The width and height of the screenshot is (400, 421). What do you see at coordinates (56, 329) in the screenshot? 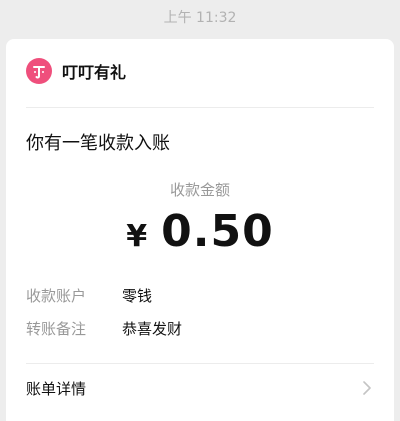
I see `detail-key: 转账备注` at bounding box center [56, 329].